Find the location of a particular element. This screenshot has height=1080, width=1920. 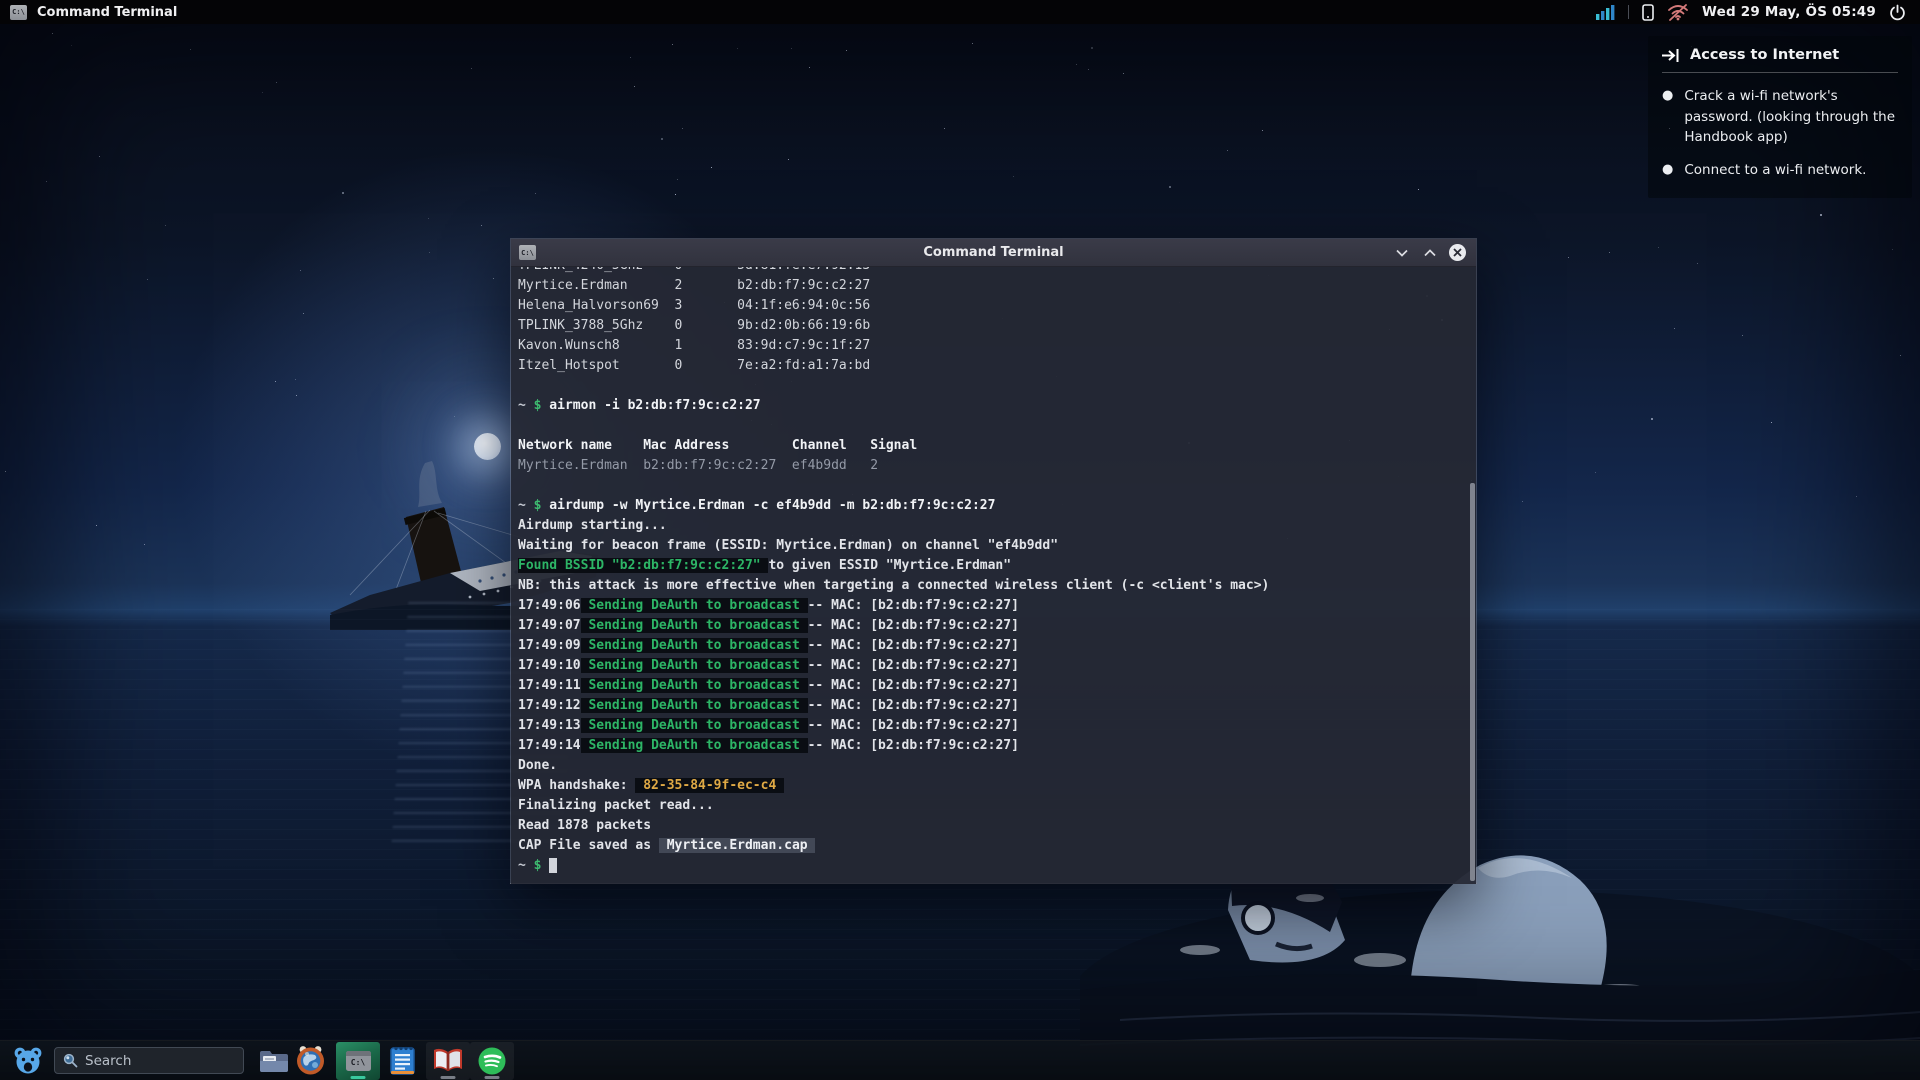

files-app-button is located at coordinates (274, 1061).